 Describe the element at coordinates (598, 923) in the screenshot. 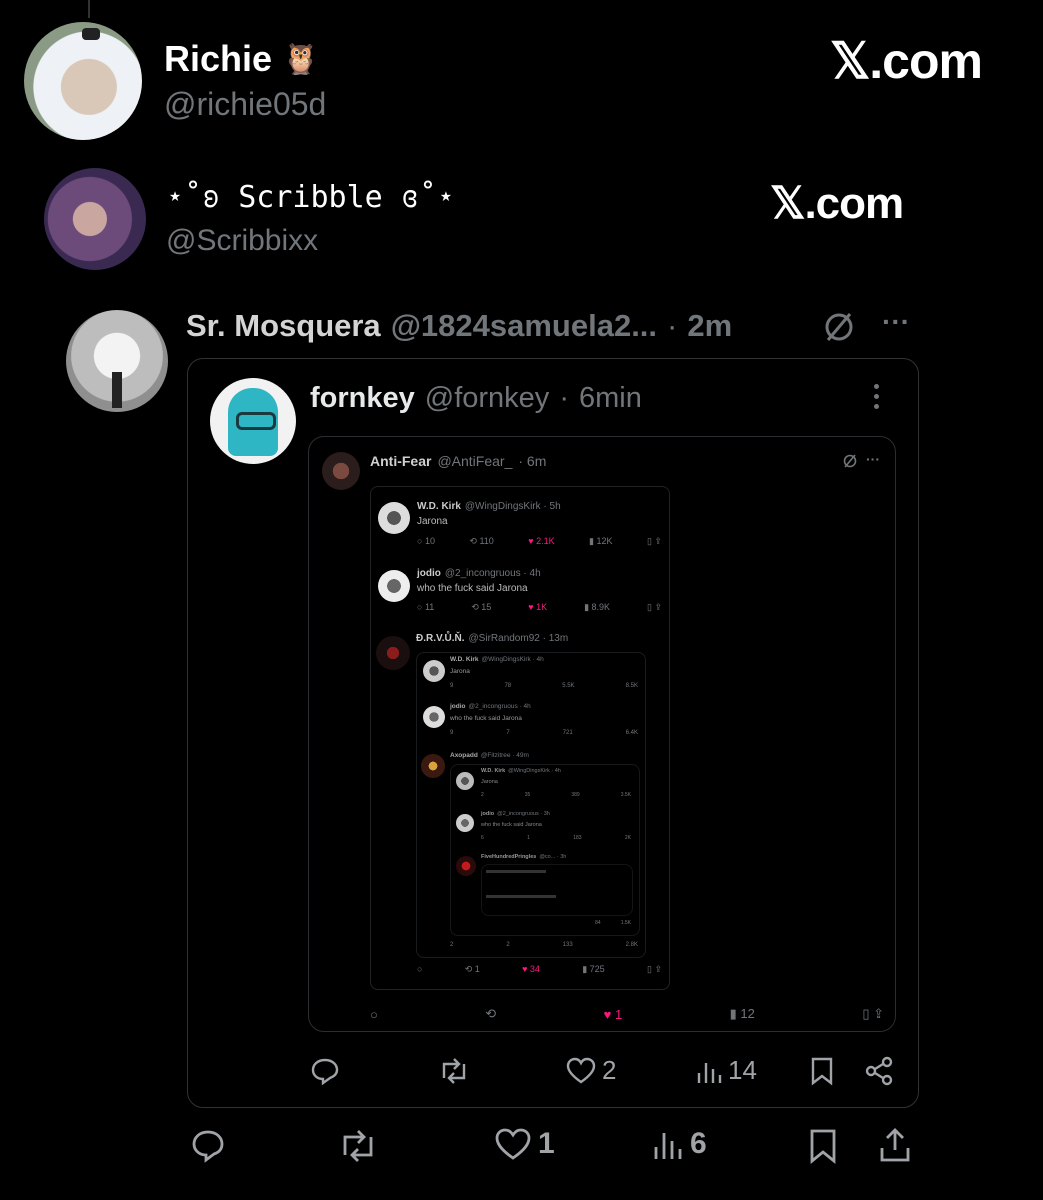

I see `pringles-likes: 84` at that location.